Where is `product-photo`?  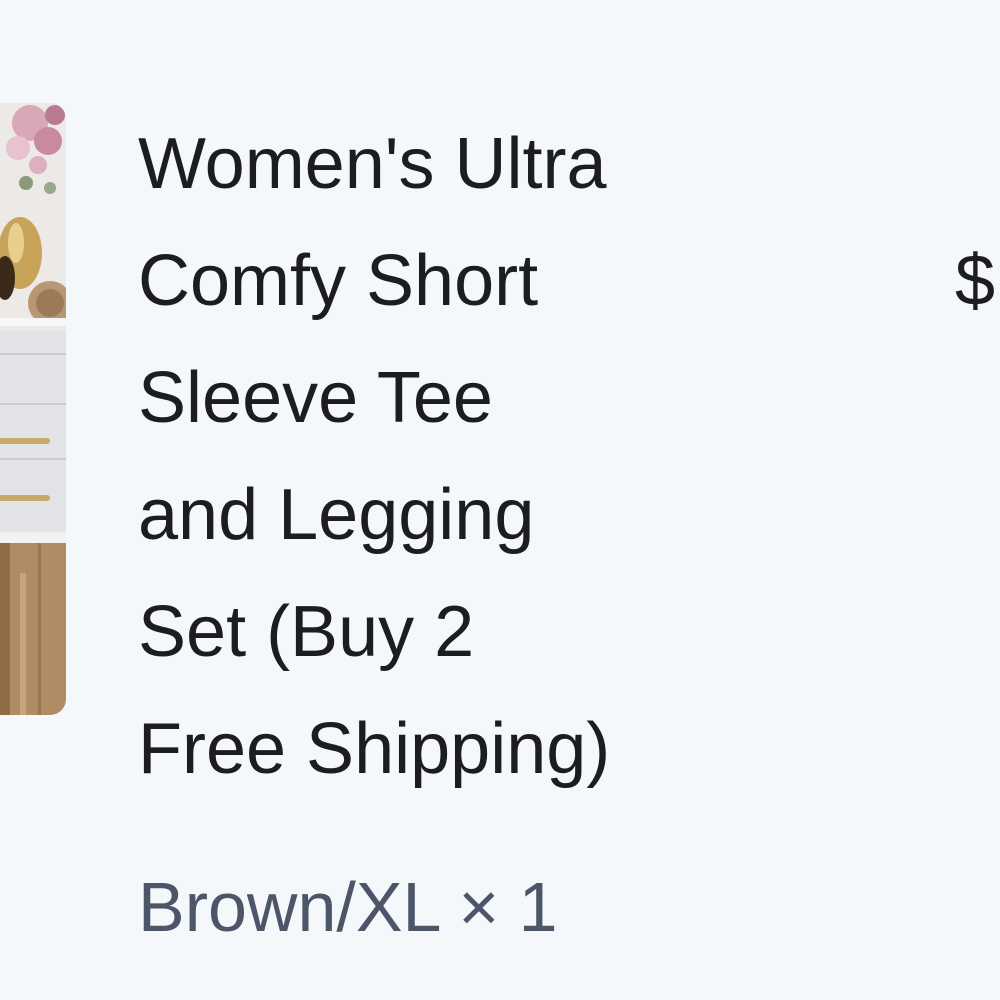
product-photo is located at coordinates (33, 409).